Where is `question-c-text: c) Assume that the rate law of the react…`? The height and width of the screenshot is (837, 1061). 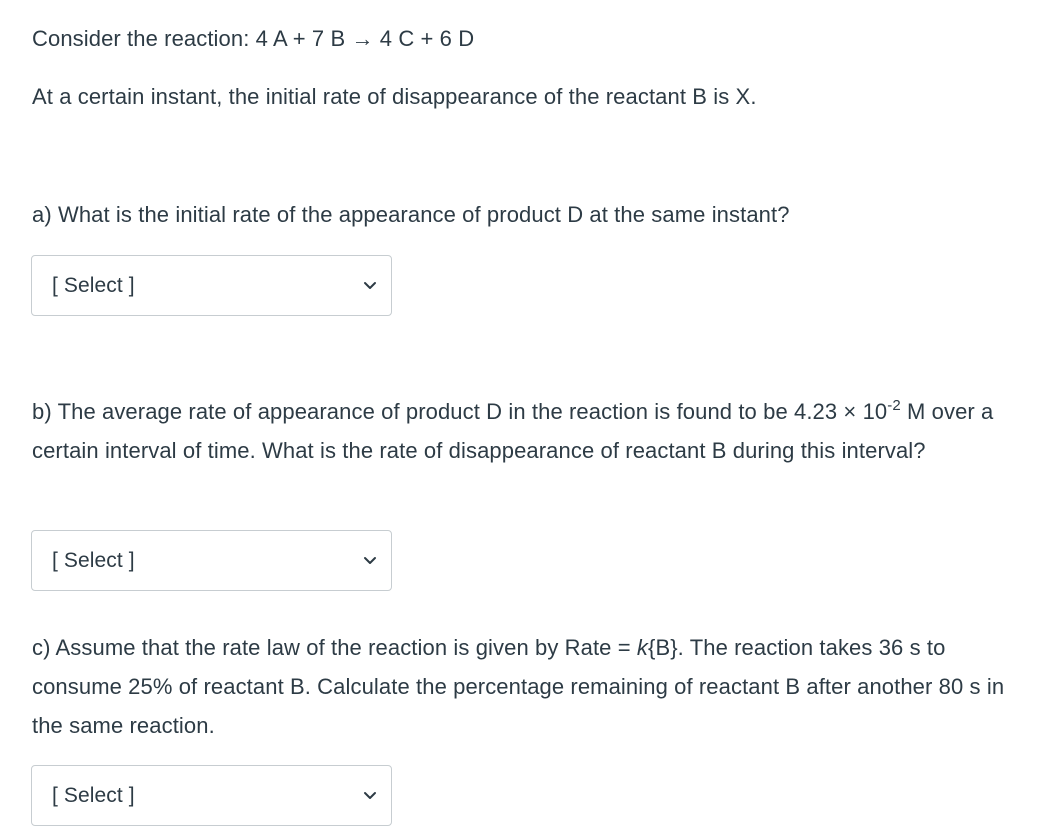 question-c-text: c) Assume that the rate law of the react… is located at coordinates (532, 686).